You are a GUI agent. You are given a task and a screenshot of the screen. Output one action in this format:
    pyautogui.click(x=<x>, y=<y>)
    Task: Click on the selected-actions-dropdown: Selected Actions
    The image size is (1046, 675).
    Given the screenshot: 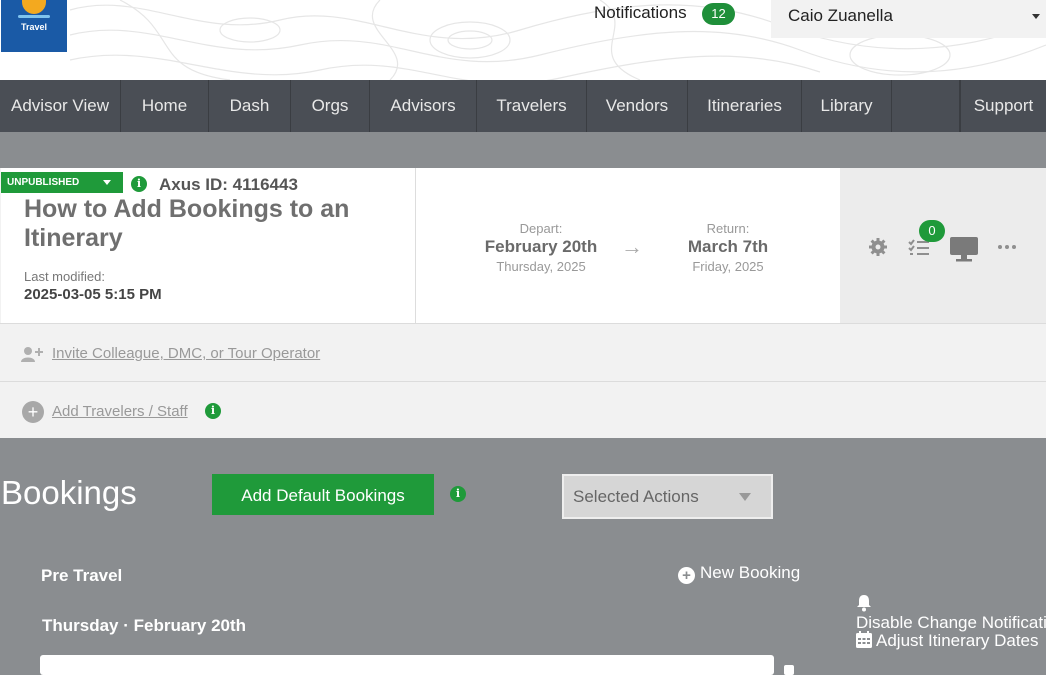 What is the action you would take?
    pyautogui.click(x=667, y=496)
    